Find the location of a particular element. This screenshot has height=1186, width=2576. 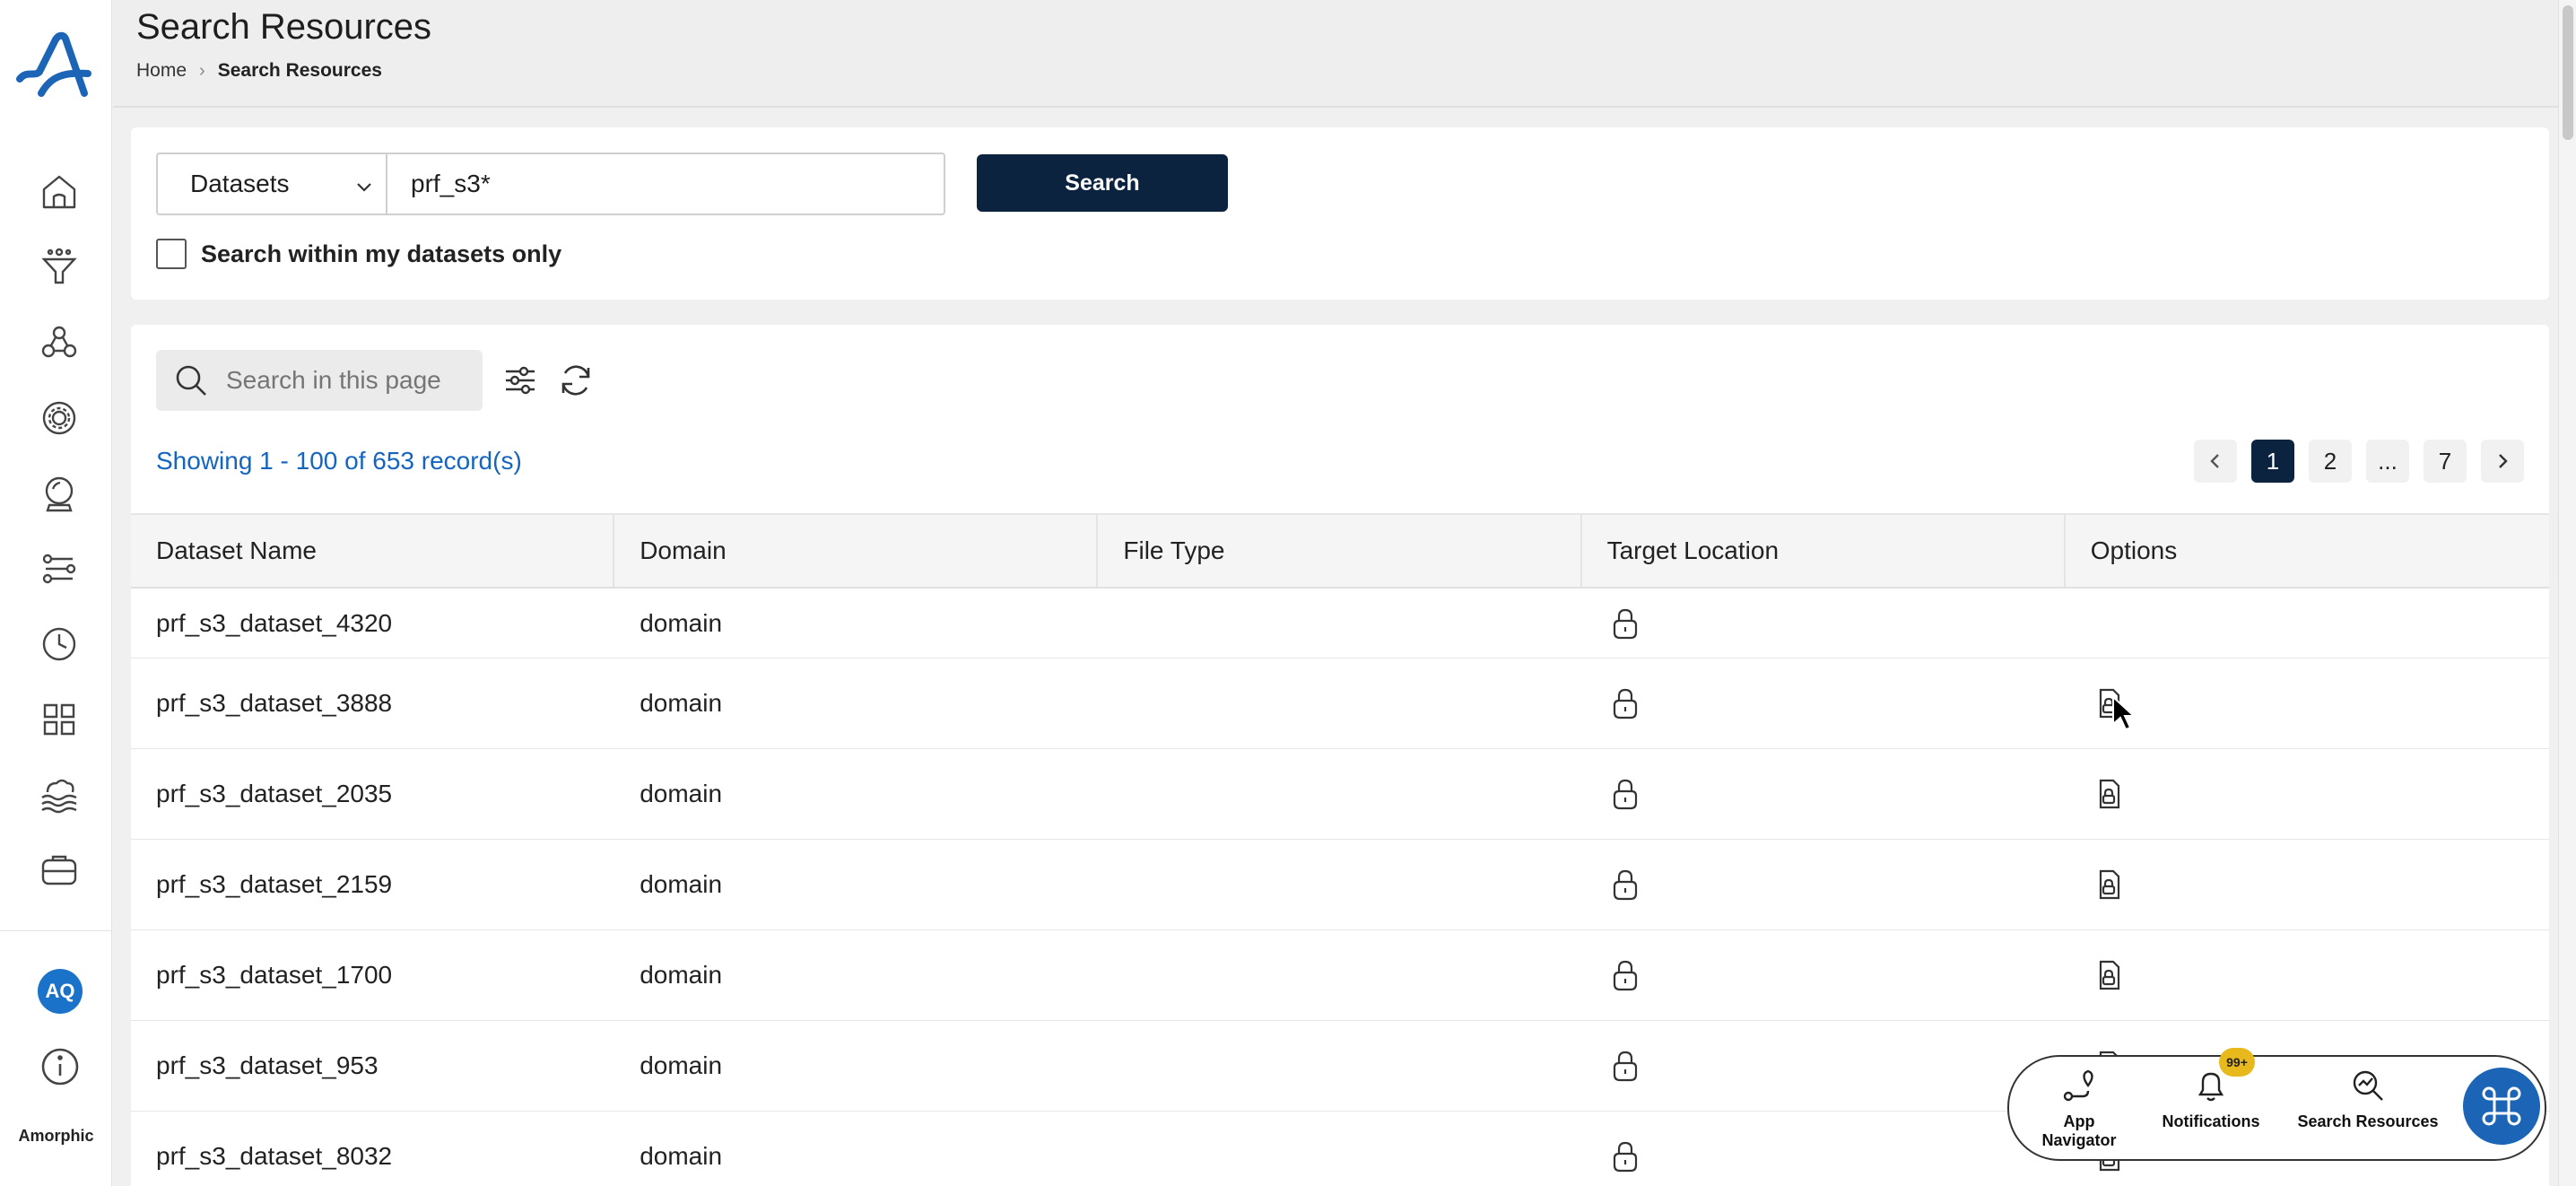

nodes-icon is located at coordinates (59, 342).